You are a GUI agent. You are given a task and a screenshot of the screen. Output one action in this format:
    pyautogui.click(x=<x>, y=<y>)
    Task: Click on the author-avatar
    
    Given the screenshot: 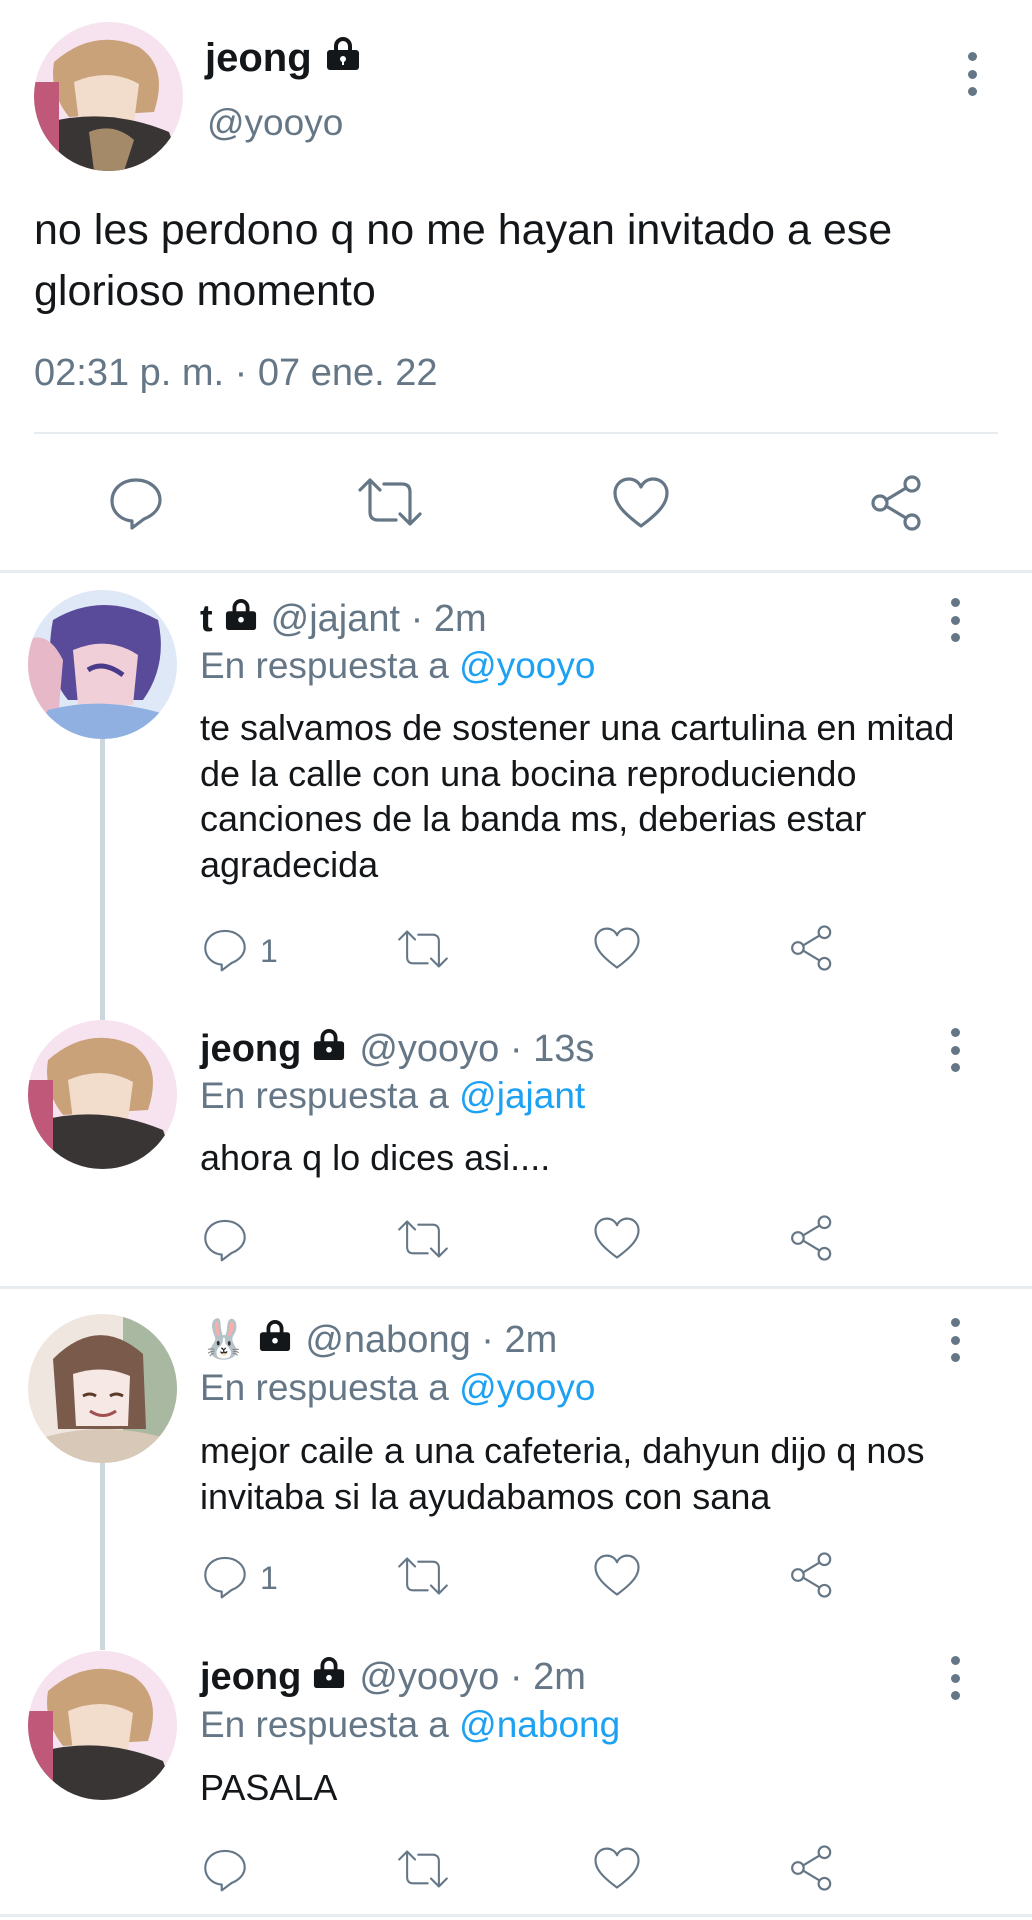 What is the action you would take?
    pyautogui.click(x=108, y=96)
    